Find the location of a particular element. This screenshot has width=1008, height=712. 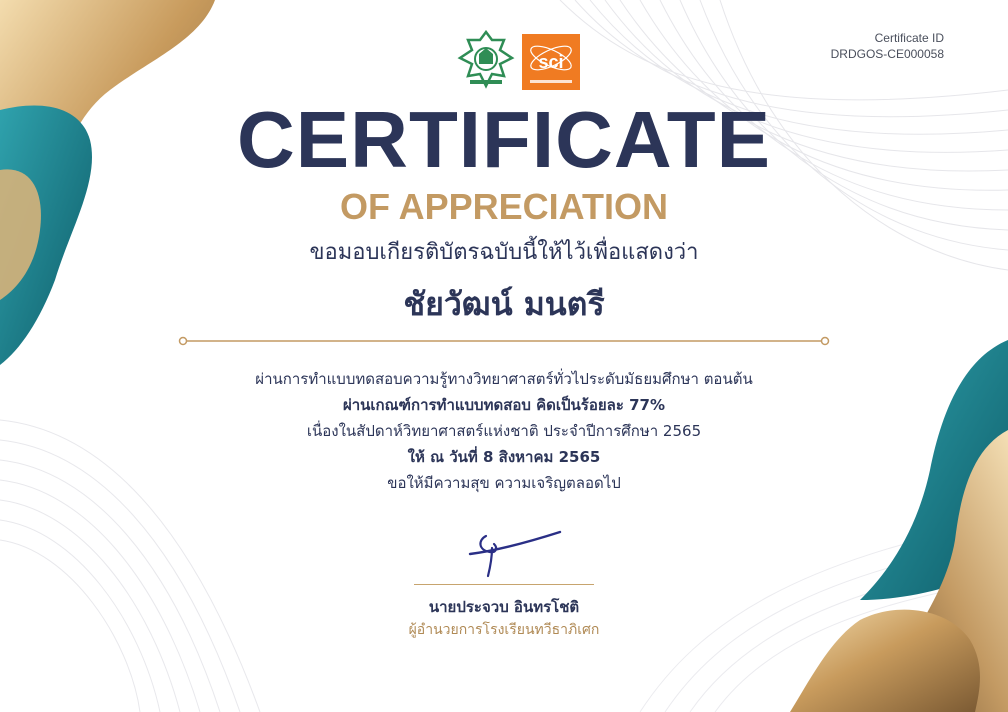

body-line-score: ผ่านเกณฑ์การทำแบบทดสอบ คิดเป็นร้อยละ 77% is located at coordinates (504, 405).